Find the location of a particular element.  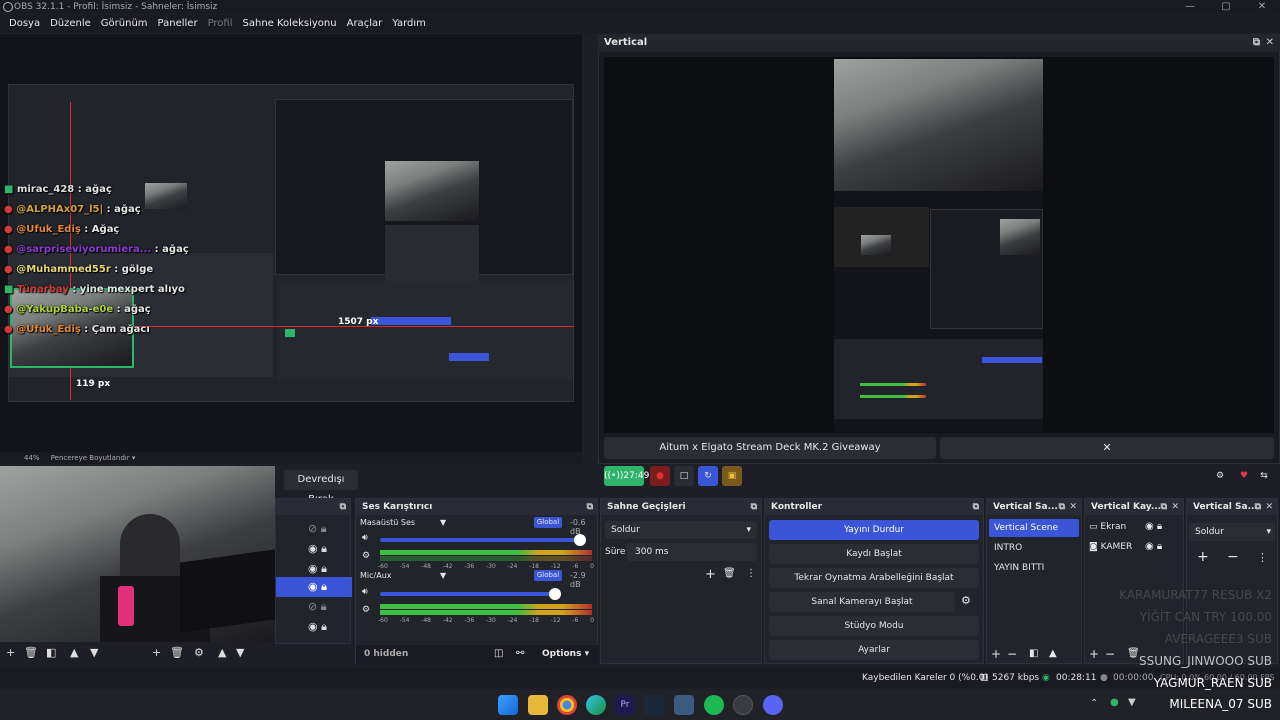

giveaway-banner: Aitum x Elgato Stream Deck MK.2 Giveaway is located at coordinates (770, 448).